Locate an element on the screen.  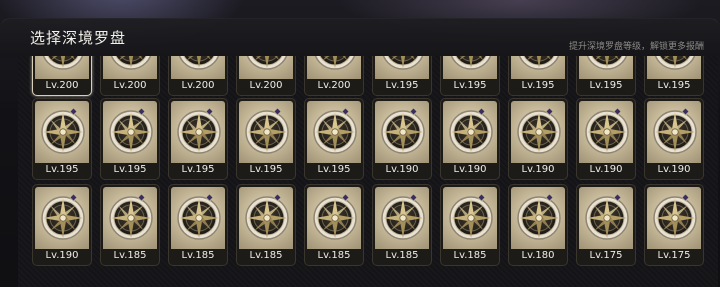
compass-card: Lv.180 is located at coordinates (538, 225).